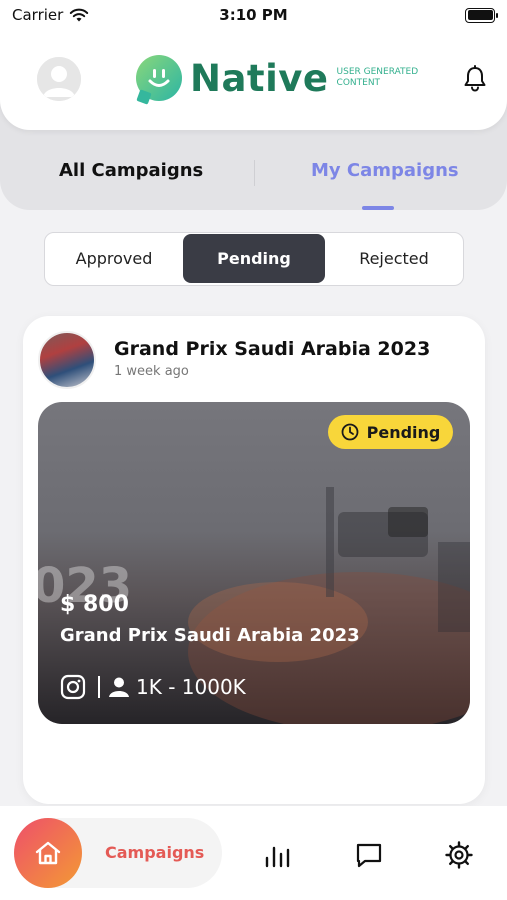 The height and width of the screenshot is (900, 507). I want to click on home-icon, so click(48, 853).